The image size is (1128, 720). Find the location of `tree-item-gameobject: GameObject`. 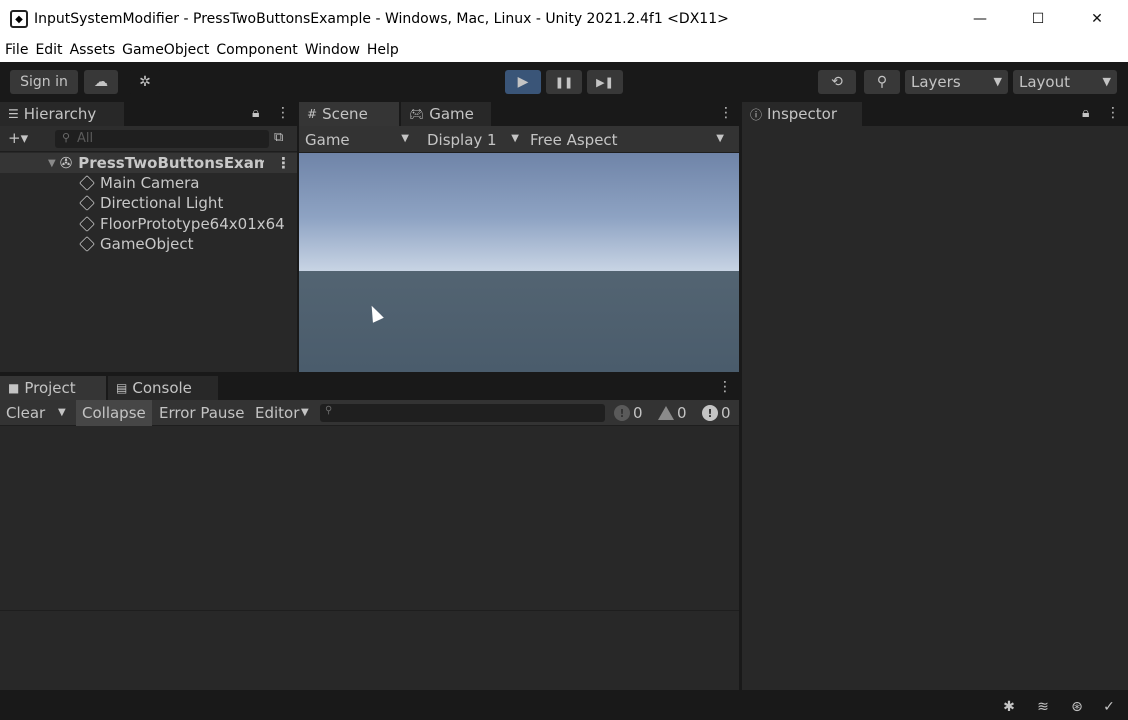

tree-item-gameobject: GameObject is located at coordinates (148, 244).